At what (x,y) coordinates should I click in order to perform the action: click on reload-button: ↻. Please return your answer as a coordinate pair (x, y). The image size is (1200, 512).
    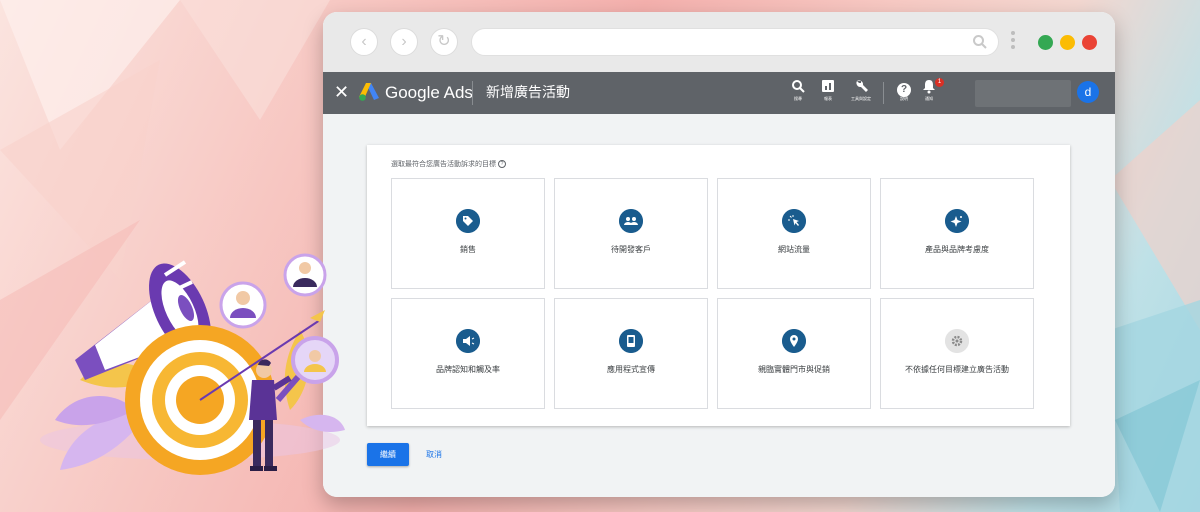
    Looking at the image, I should click on (444, 42).